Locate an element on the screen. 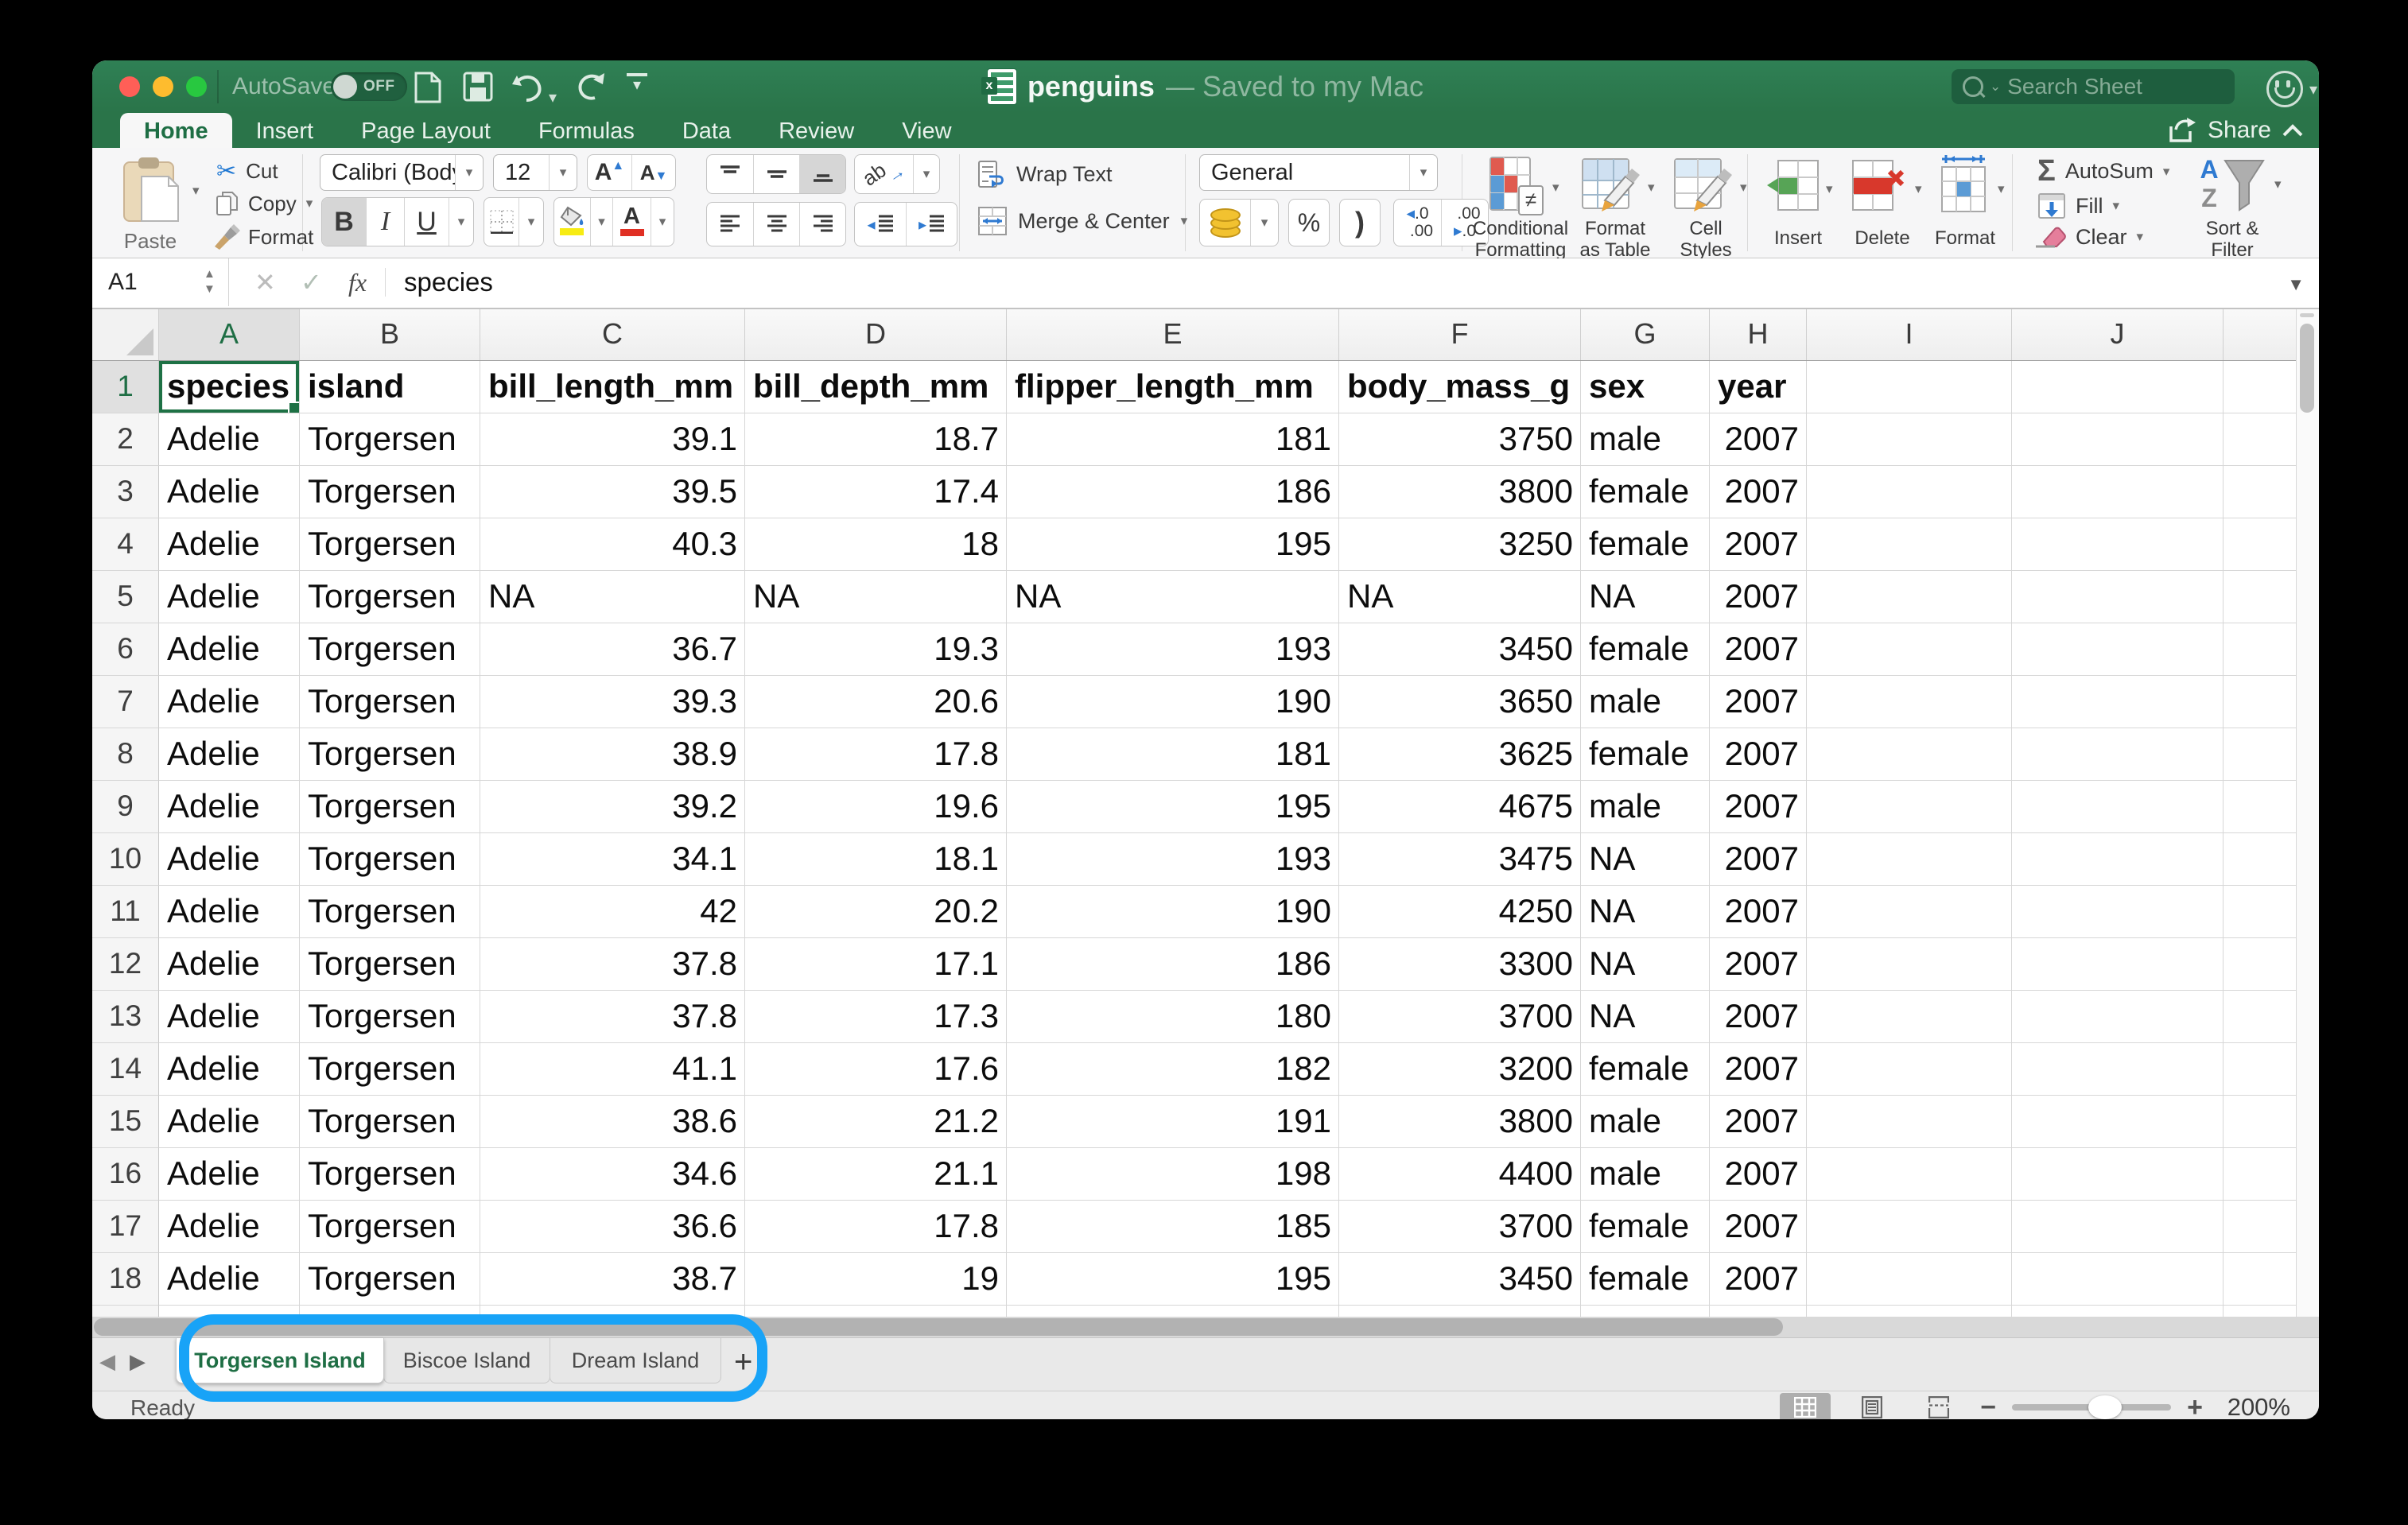 This screenshot has height=1525, width=2408. tab-page-layout: Page Layout is located at coordinates (426, 130).